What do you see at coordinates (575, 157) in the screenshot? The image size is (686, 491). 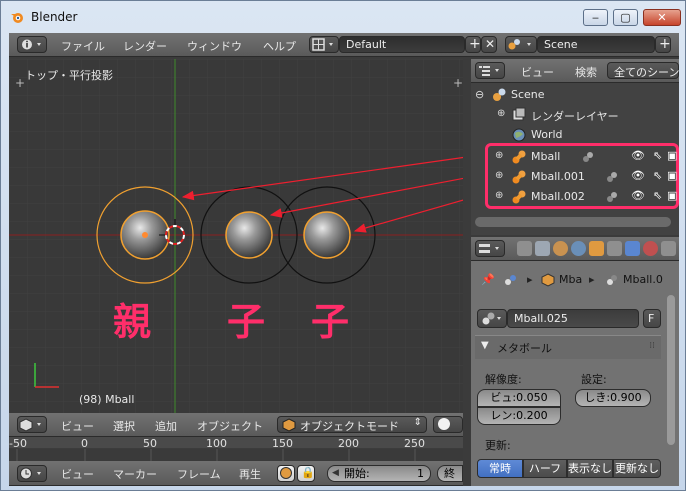 I see `tree-row-mball: ⊕ Mball 👁 ⇖ ▣` at bounding box center [575, 157].